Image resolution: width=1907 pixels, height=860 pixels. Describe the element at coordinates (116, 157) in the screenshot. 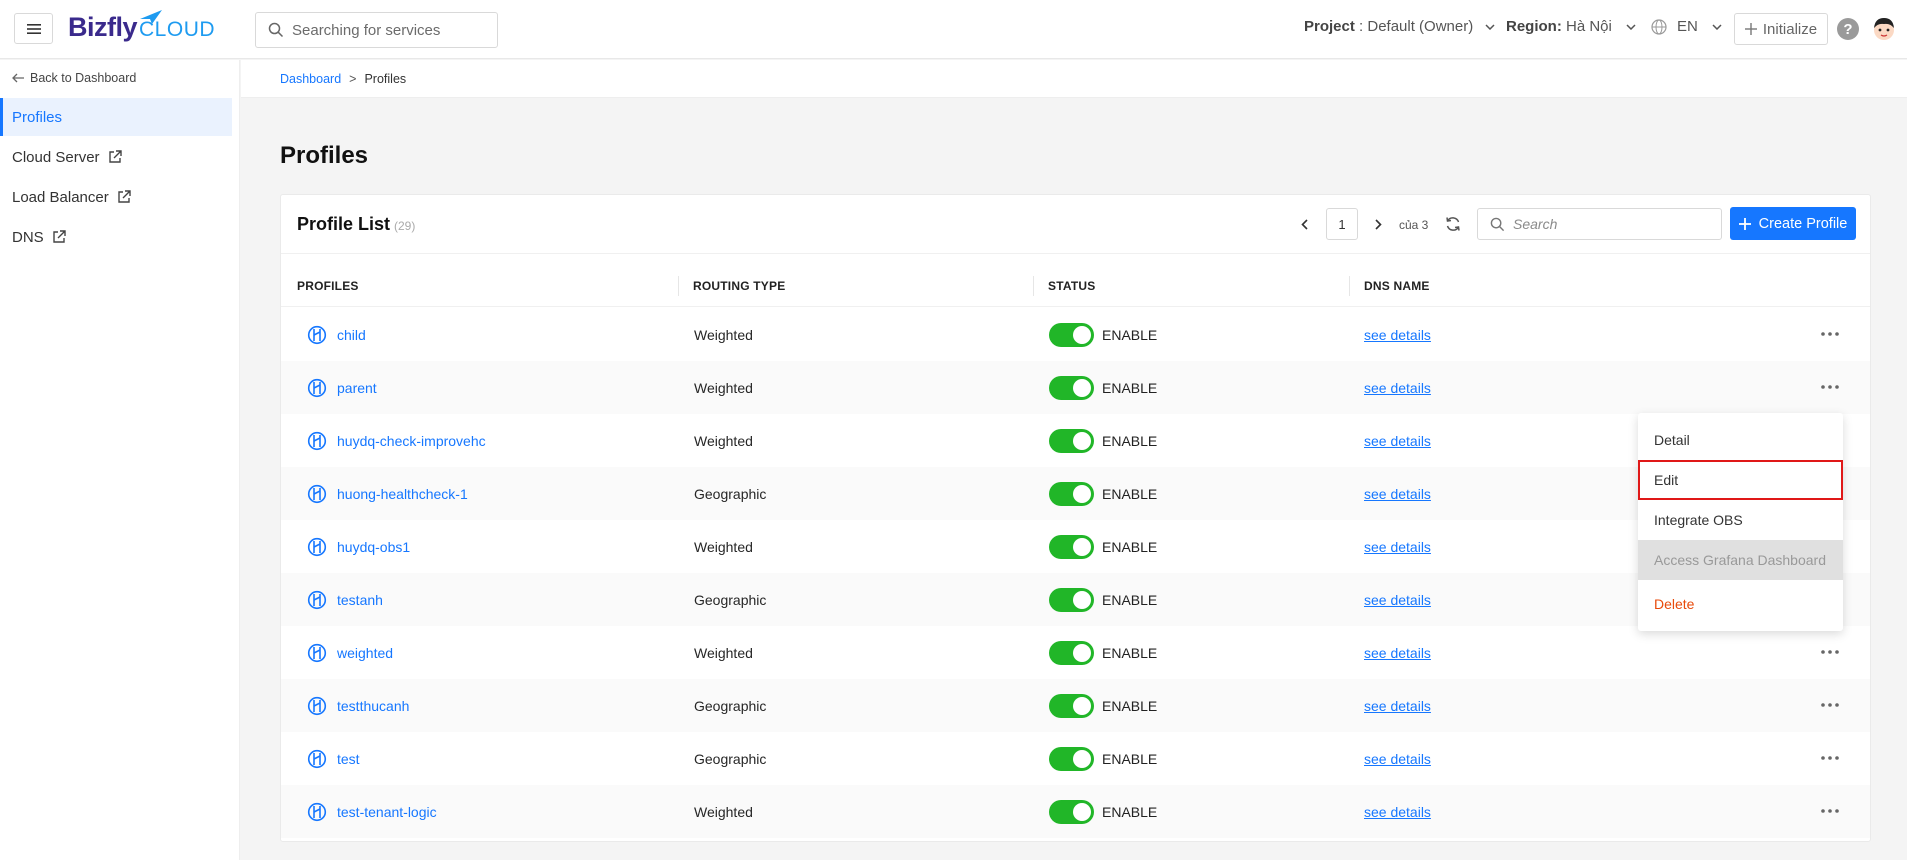

I see `sidebar-item-cloud-server: Cloud Server` at that location.